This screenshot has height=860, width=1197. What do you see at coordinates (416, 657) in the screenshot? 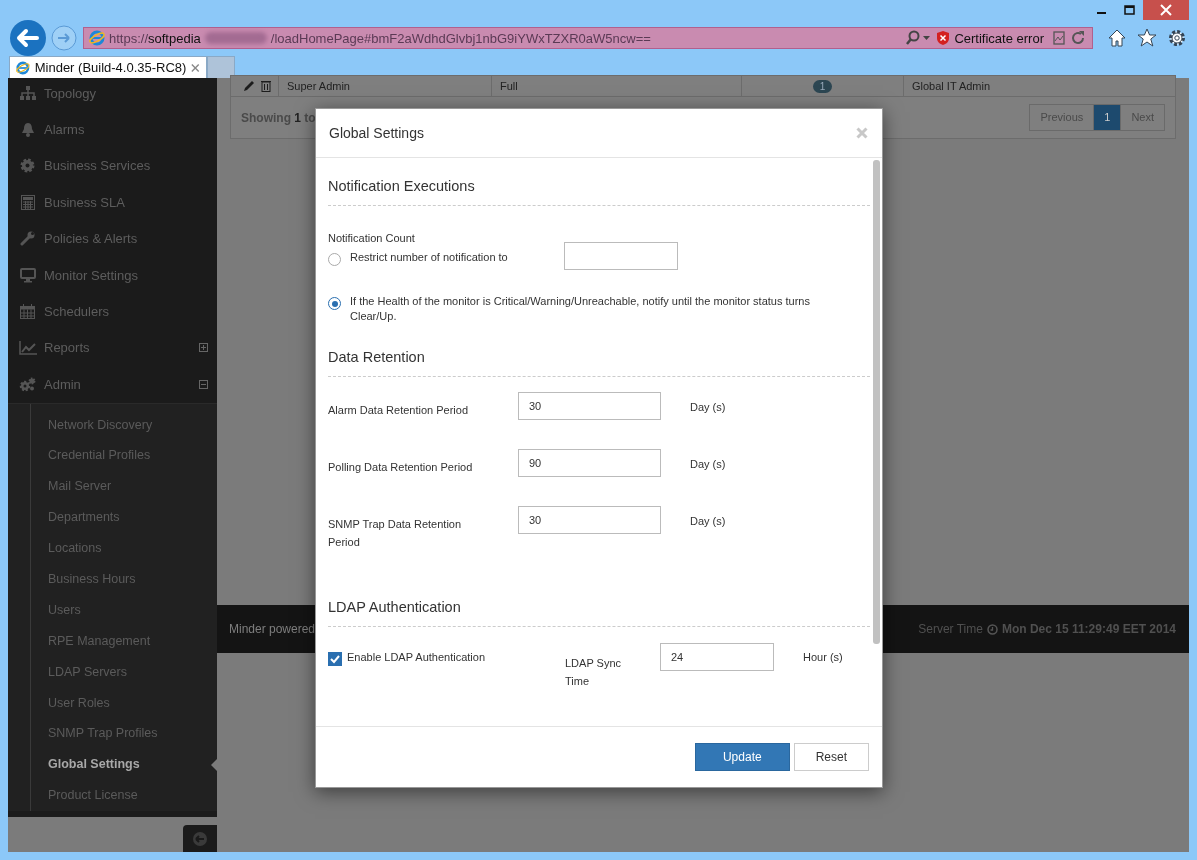
I see `checkbox-label: Enable LDAP Authentication` at bounding box center [416, 657].